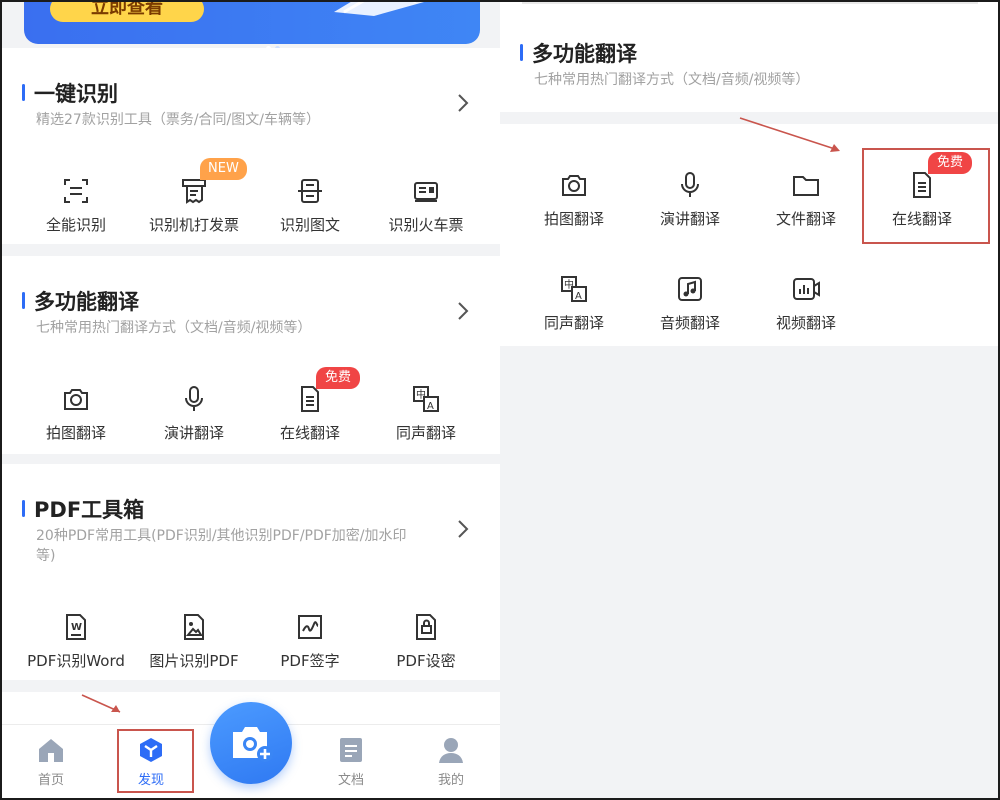 Image resolution: width=1000 pixels, height=800 pixels. I want to click on home-icon, so click(51, 750).